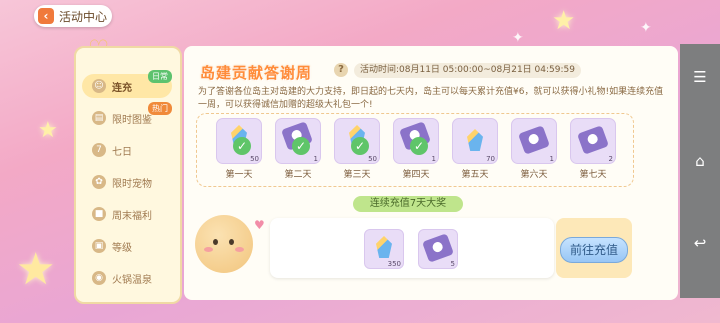 The height and width of the screenshot is (323, 720). What do you see at coordinates (99, 278) in the screenshot?
I see `hotpot-icon: ◉` at bounding box center [99, 278].